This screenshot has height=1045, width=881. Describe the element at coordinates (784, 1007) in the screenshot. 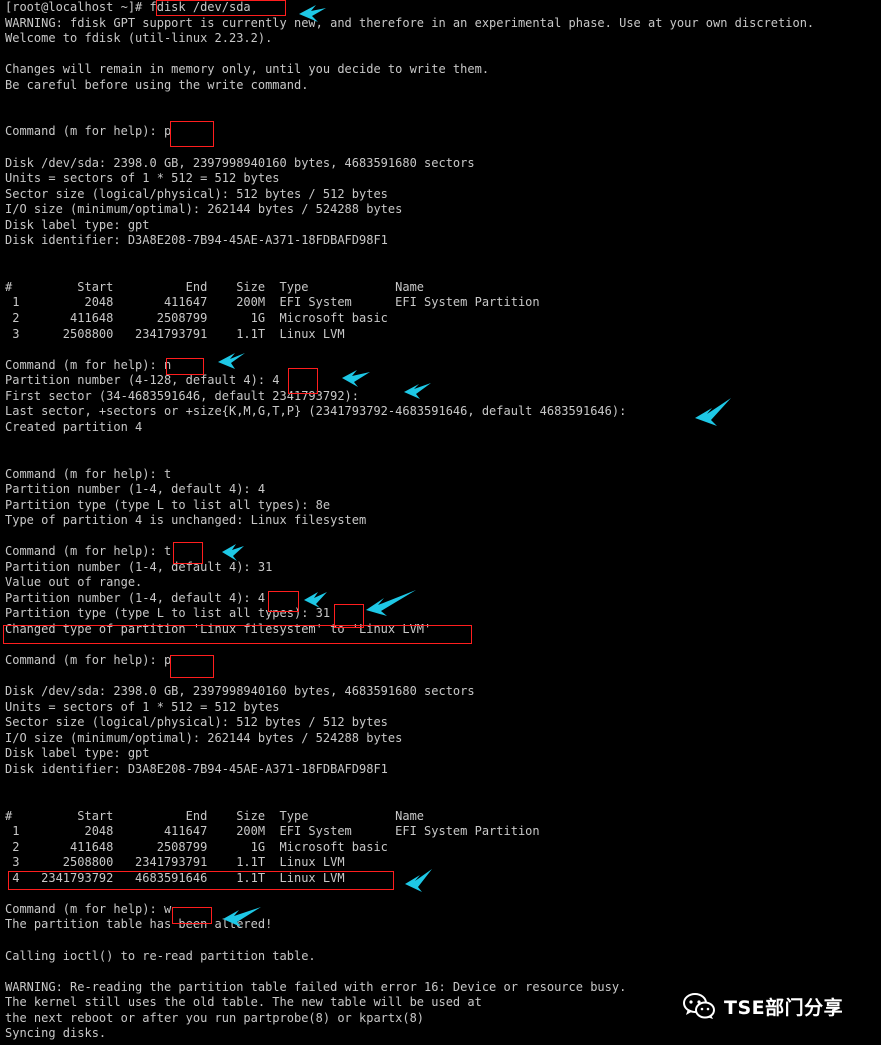

I see `watermark-text: TSE部门分享` at that location.